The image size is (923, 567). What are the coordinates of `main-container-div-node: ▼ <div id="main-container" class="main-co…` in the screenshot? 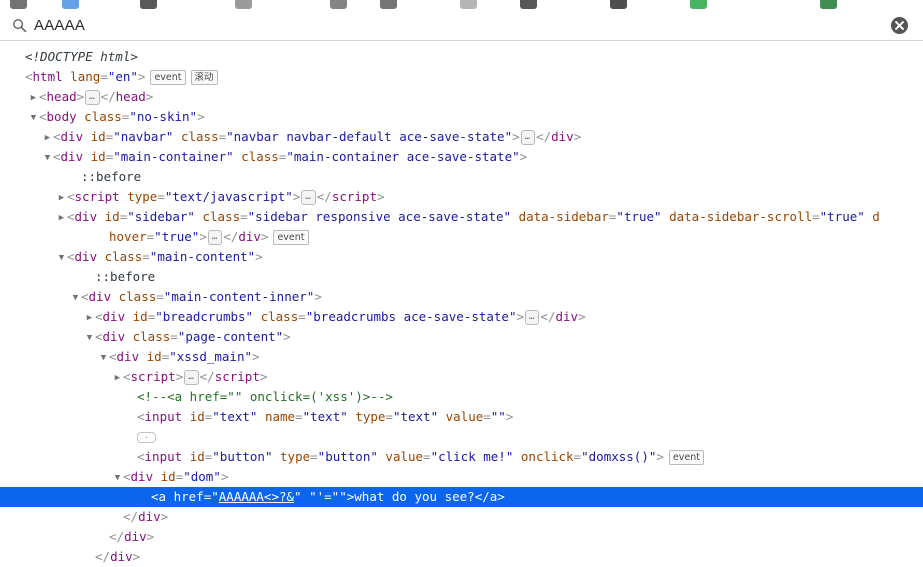 It's located at (461, 157).